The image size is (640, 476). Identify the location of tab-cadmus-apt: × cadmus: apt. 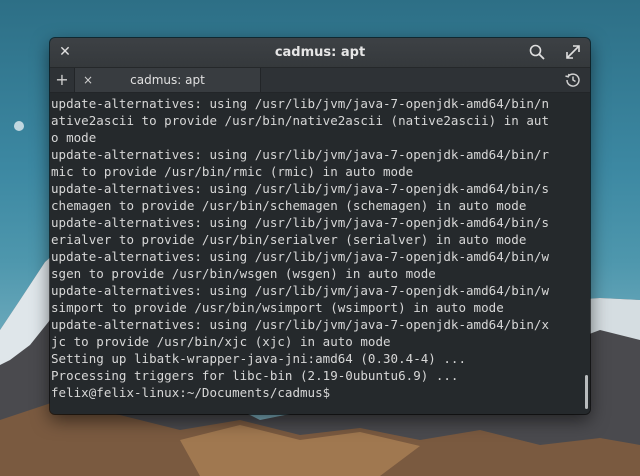
(168, 80).